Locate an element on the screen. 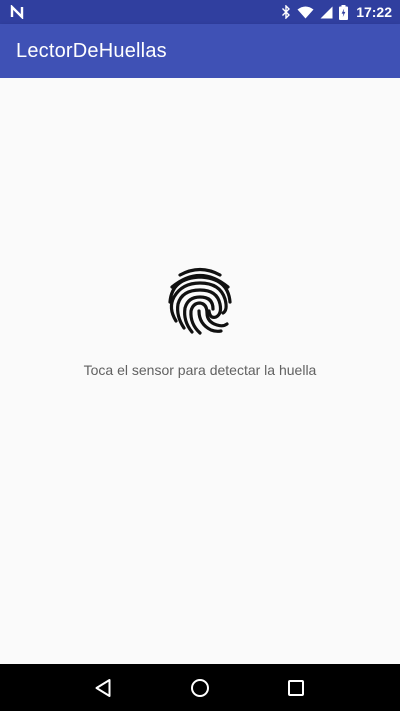 The height and width of the screenshot is (711, 400). status-bar: 17:22 is located at coordinates (200, 12).